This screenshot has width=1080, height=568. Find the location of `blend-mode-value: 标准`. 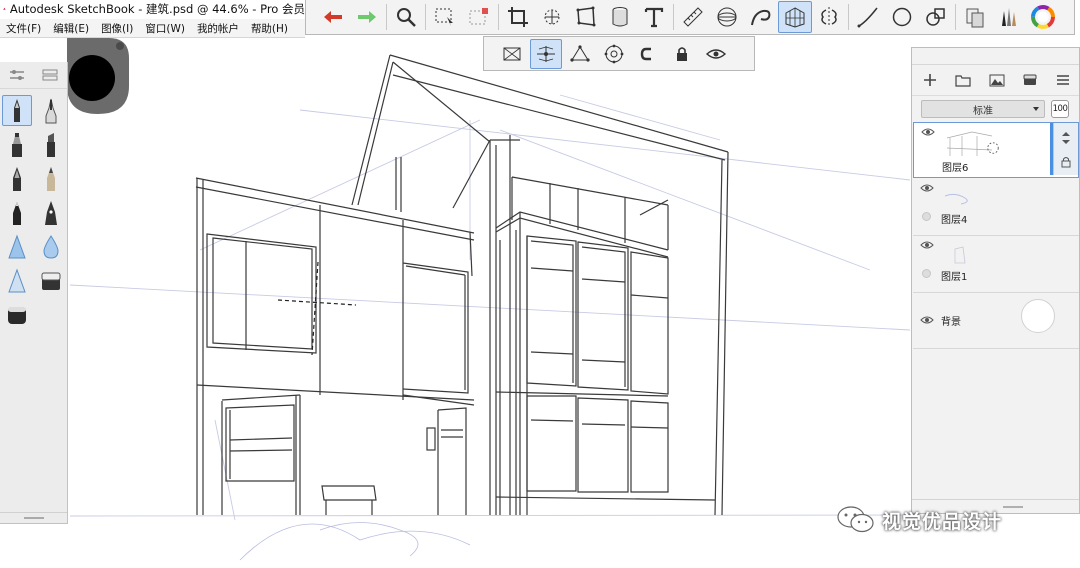

blend-mode-value: 标准 is located at coordinates (983, 111).